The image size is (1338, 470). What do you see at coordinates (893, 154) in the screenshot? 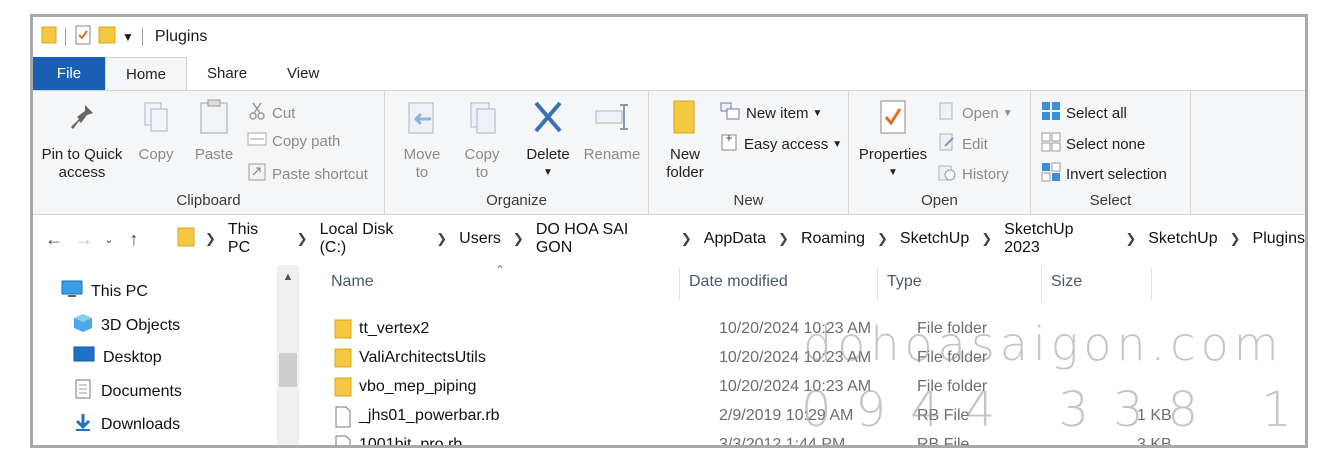
I see `properties-label: Properties` at bounding box center [893, 154].